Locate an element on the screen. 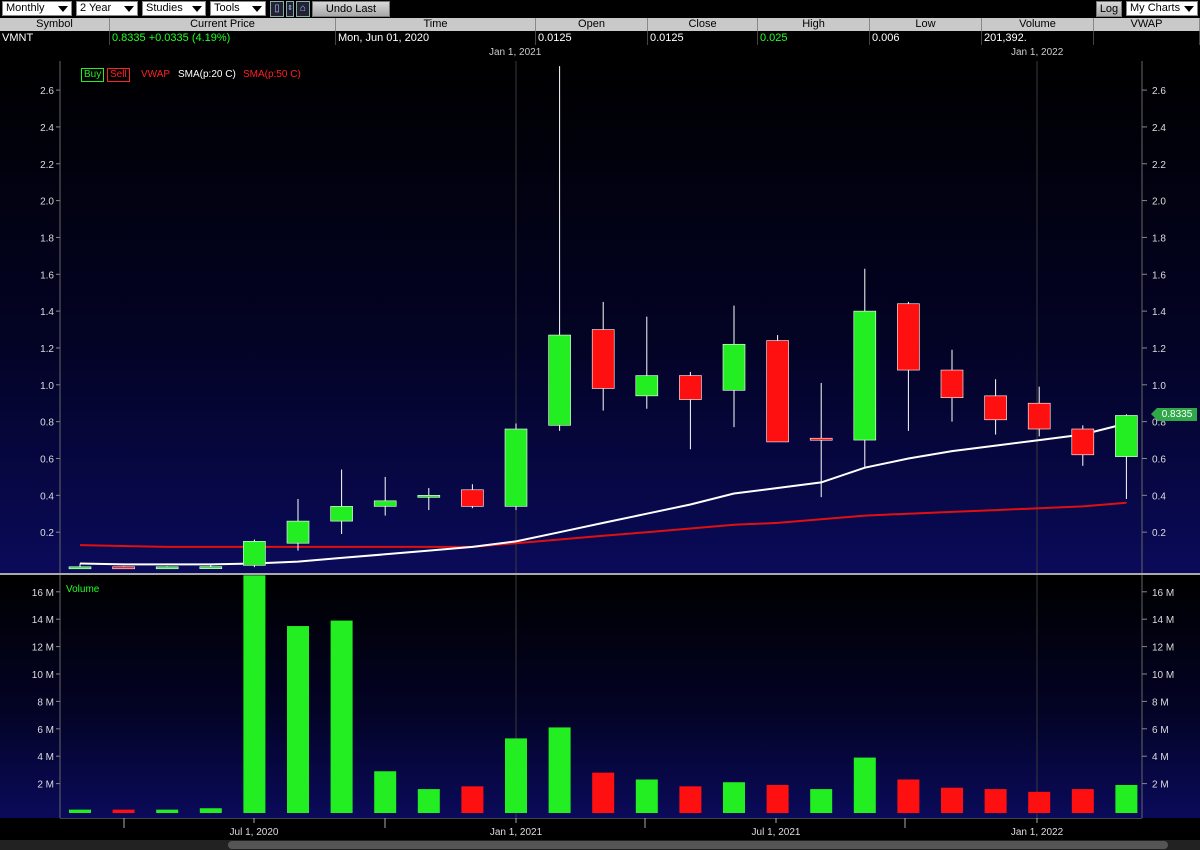  volume-label: Volume is located at coordinates (83, 589).